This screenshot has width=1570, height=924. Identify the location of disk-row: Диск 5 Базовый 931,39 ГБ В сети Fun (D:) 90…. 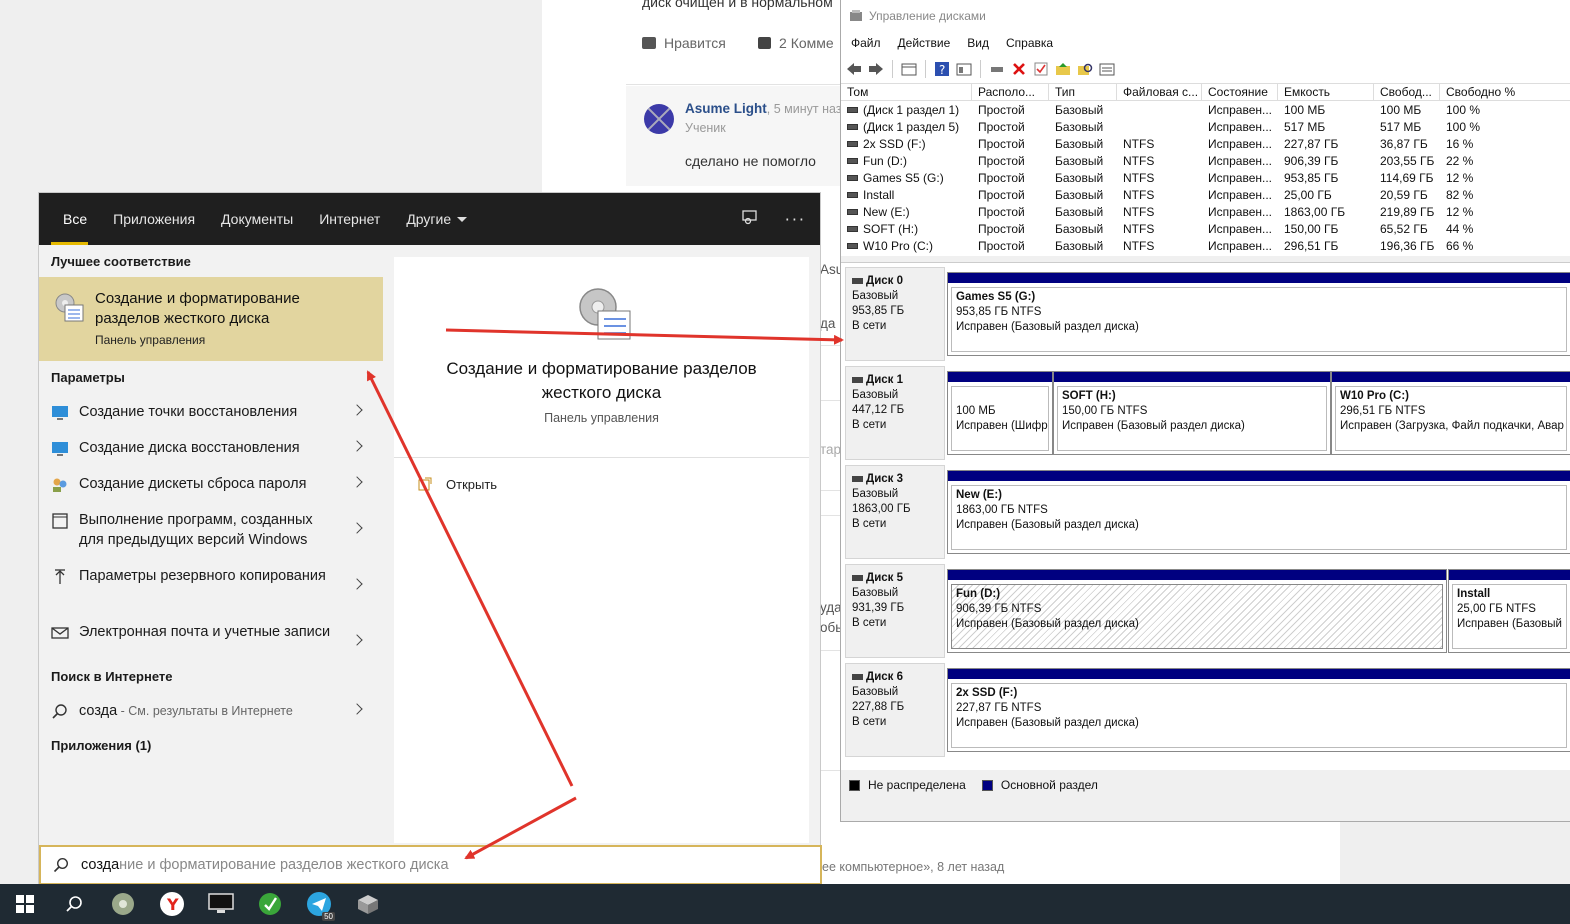
(1207, 611).